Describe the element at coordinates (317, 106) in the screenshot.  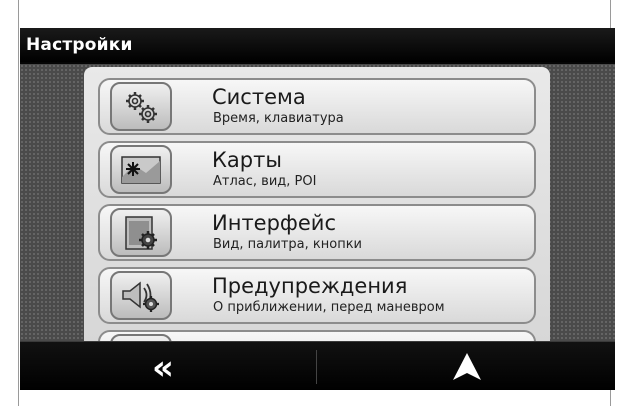
I see `menu-item-system: Система Время, клавиатура` at that location.